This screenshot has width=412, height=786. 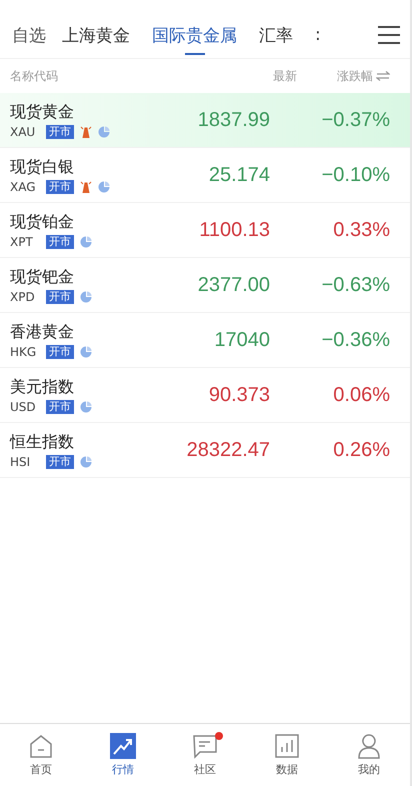 What do you see at coordinates (355, 340) in the screenshot?
I see `change-percent: −0.36%` at bounding box center [355, 340].